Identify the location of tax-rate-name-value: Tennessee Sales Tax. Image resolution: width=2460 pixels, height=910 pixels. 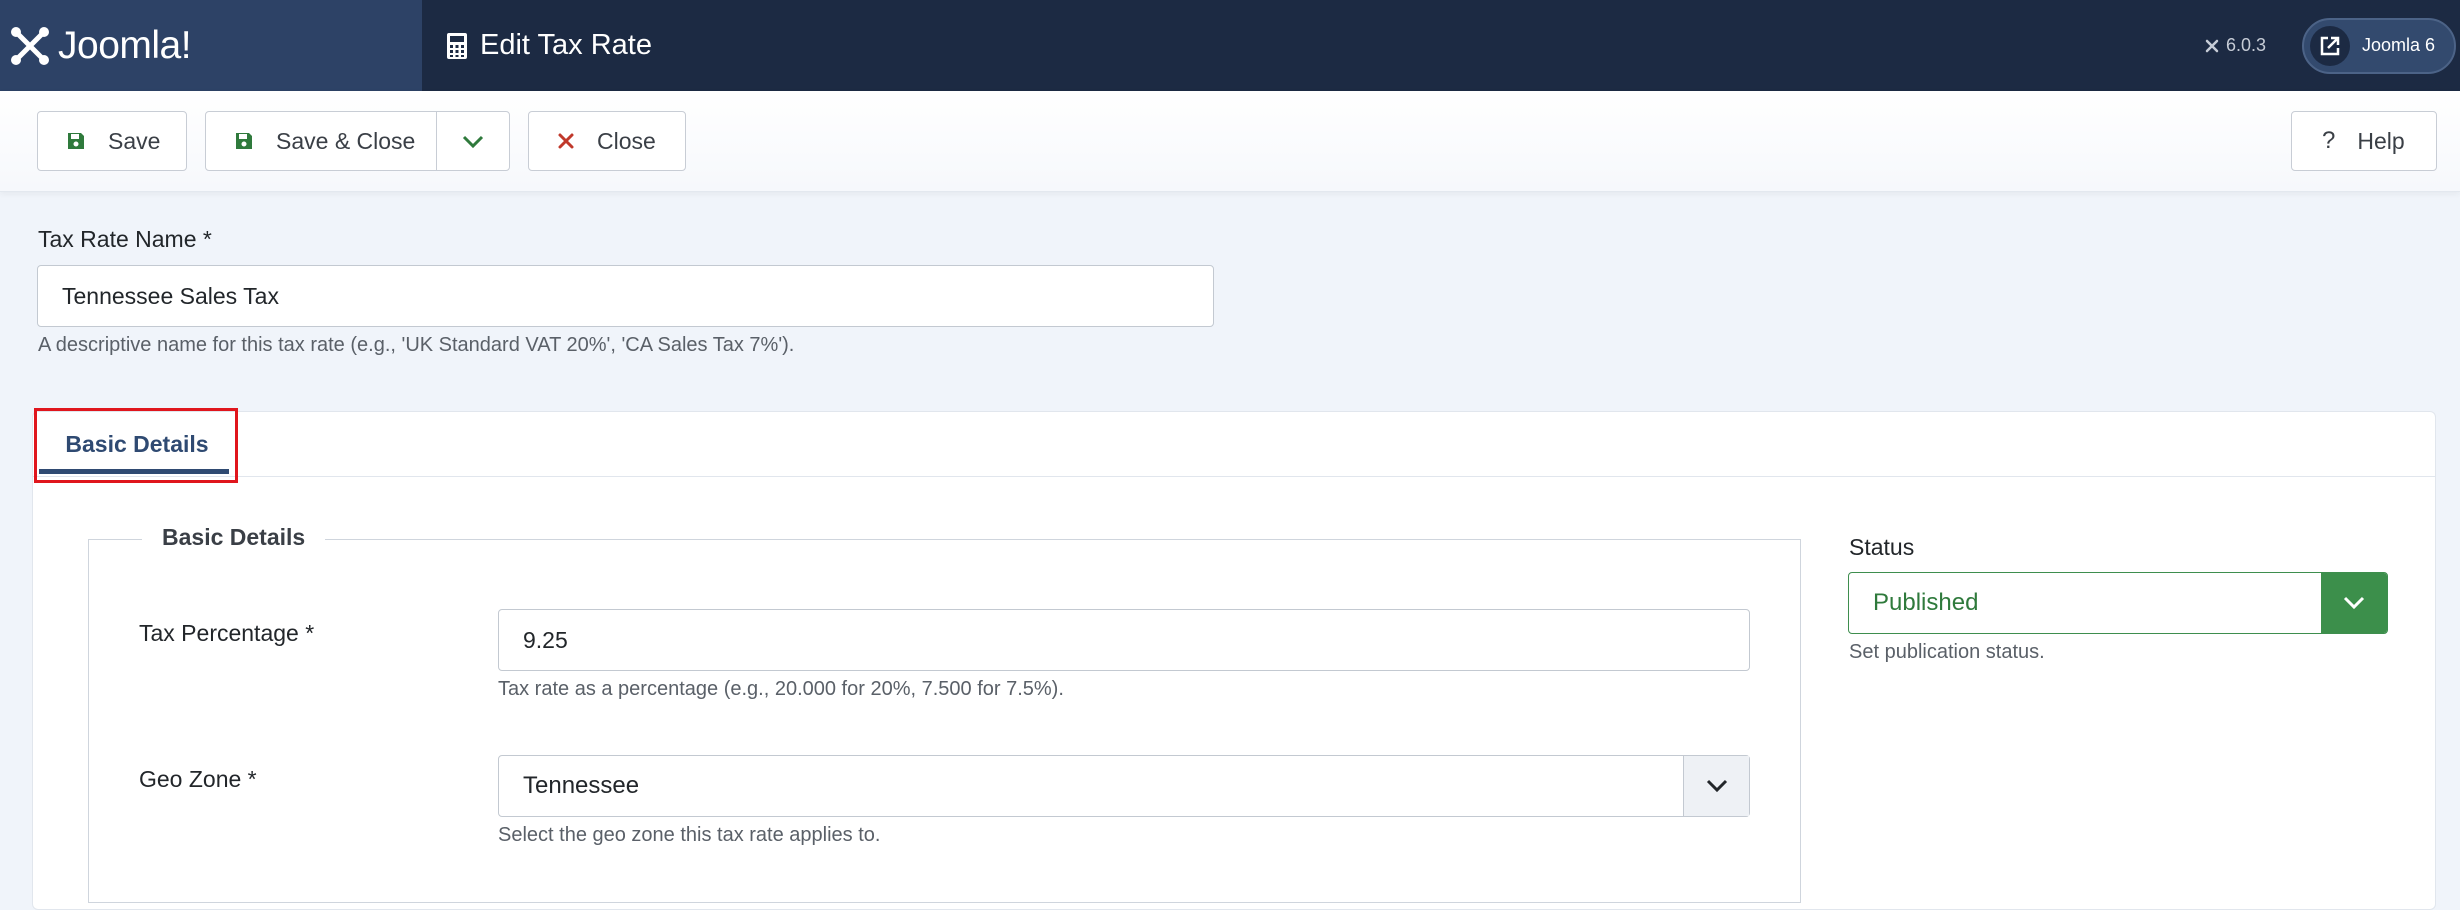
(170, 295).